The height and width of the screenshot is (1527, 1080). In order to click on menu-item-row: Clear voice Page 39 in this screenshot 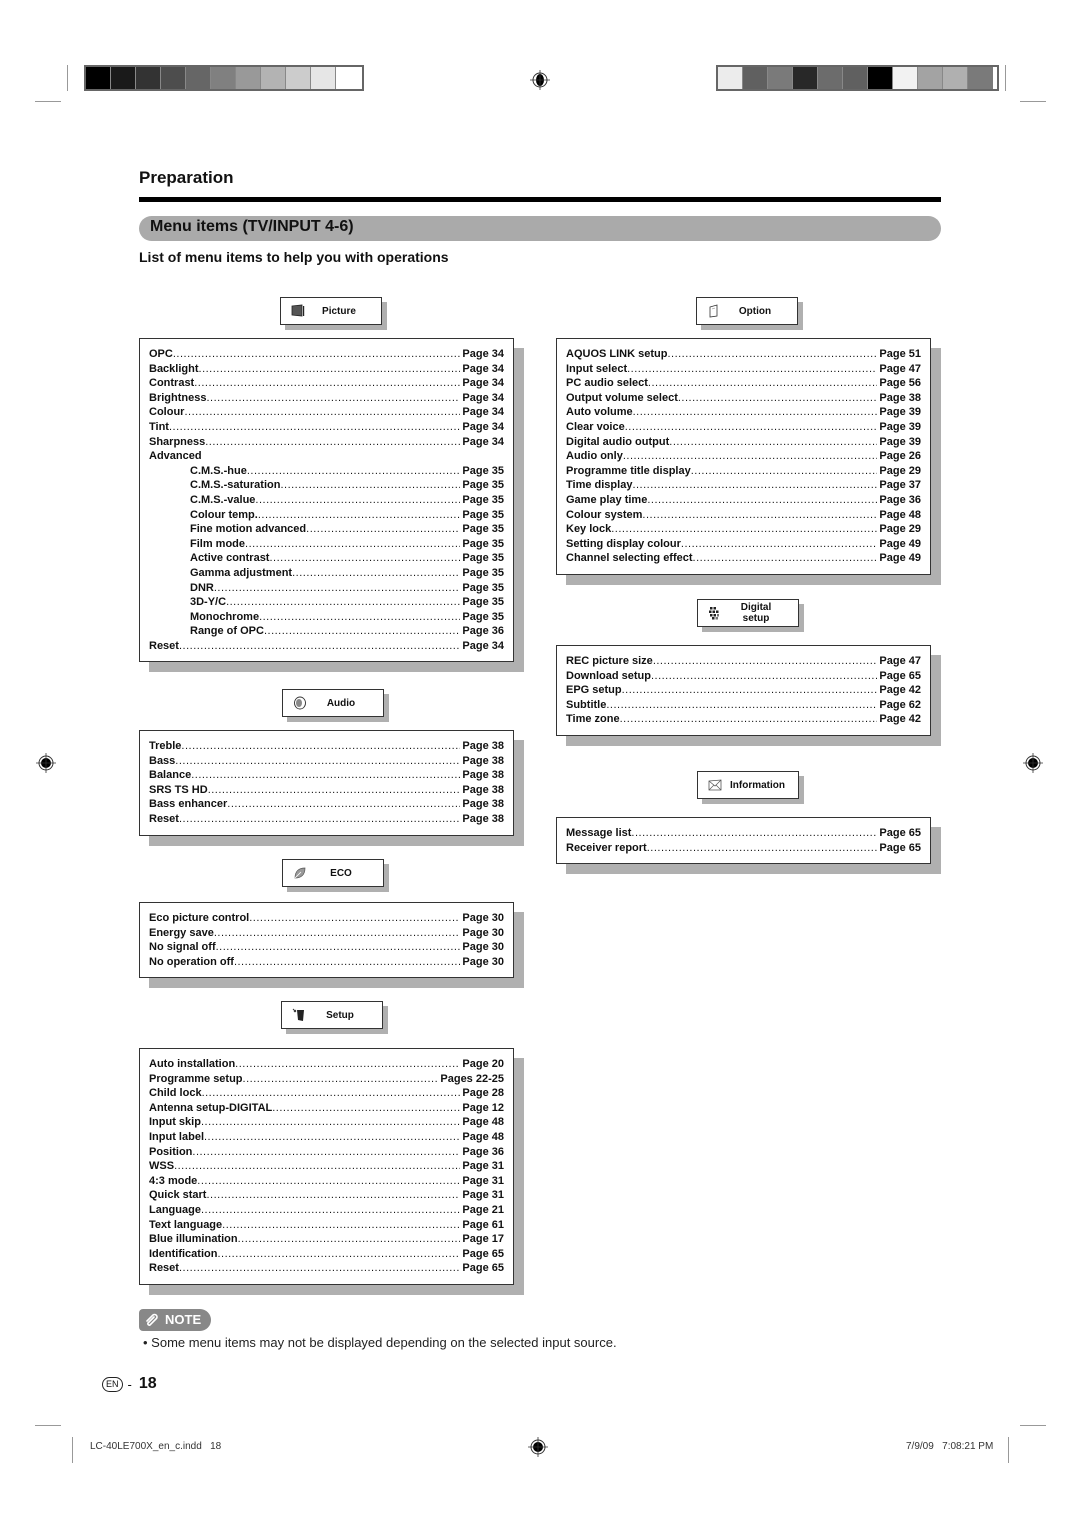, I will do `click(743, 427)`.